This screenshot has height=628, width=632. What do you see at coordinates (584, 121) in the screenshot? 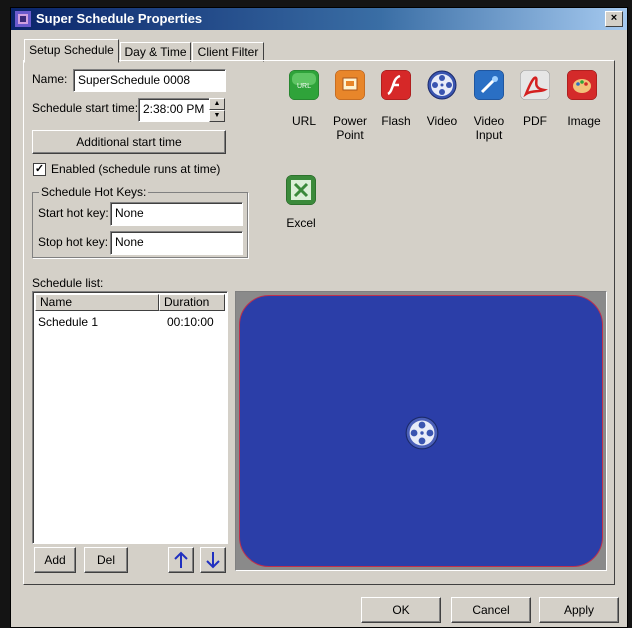
I see `media-label-image: Image` at bounding box center [584, 121].